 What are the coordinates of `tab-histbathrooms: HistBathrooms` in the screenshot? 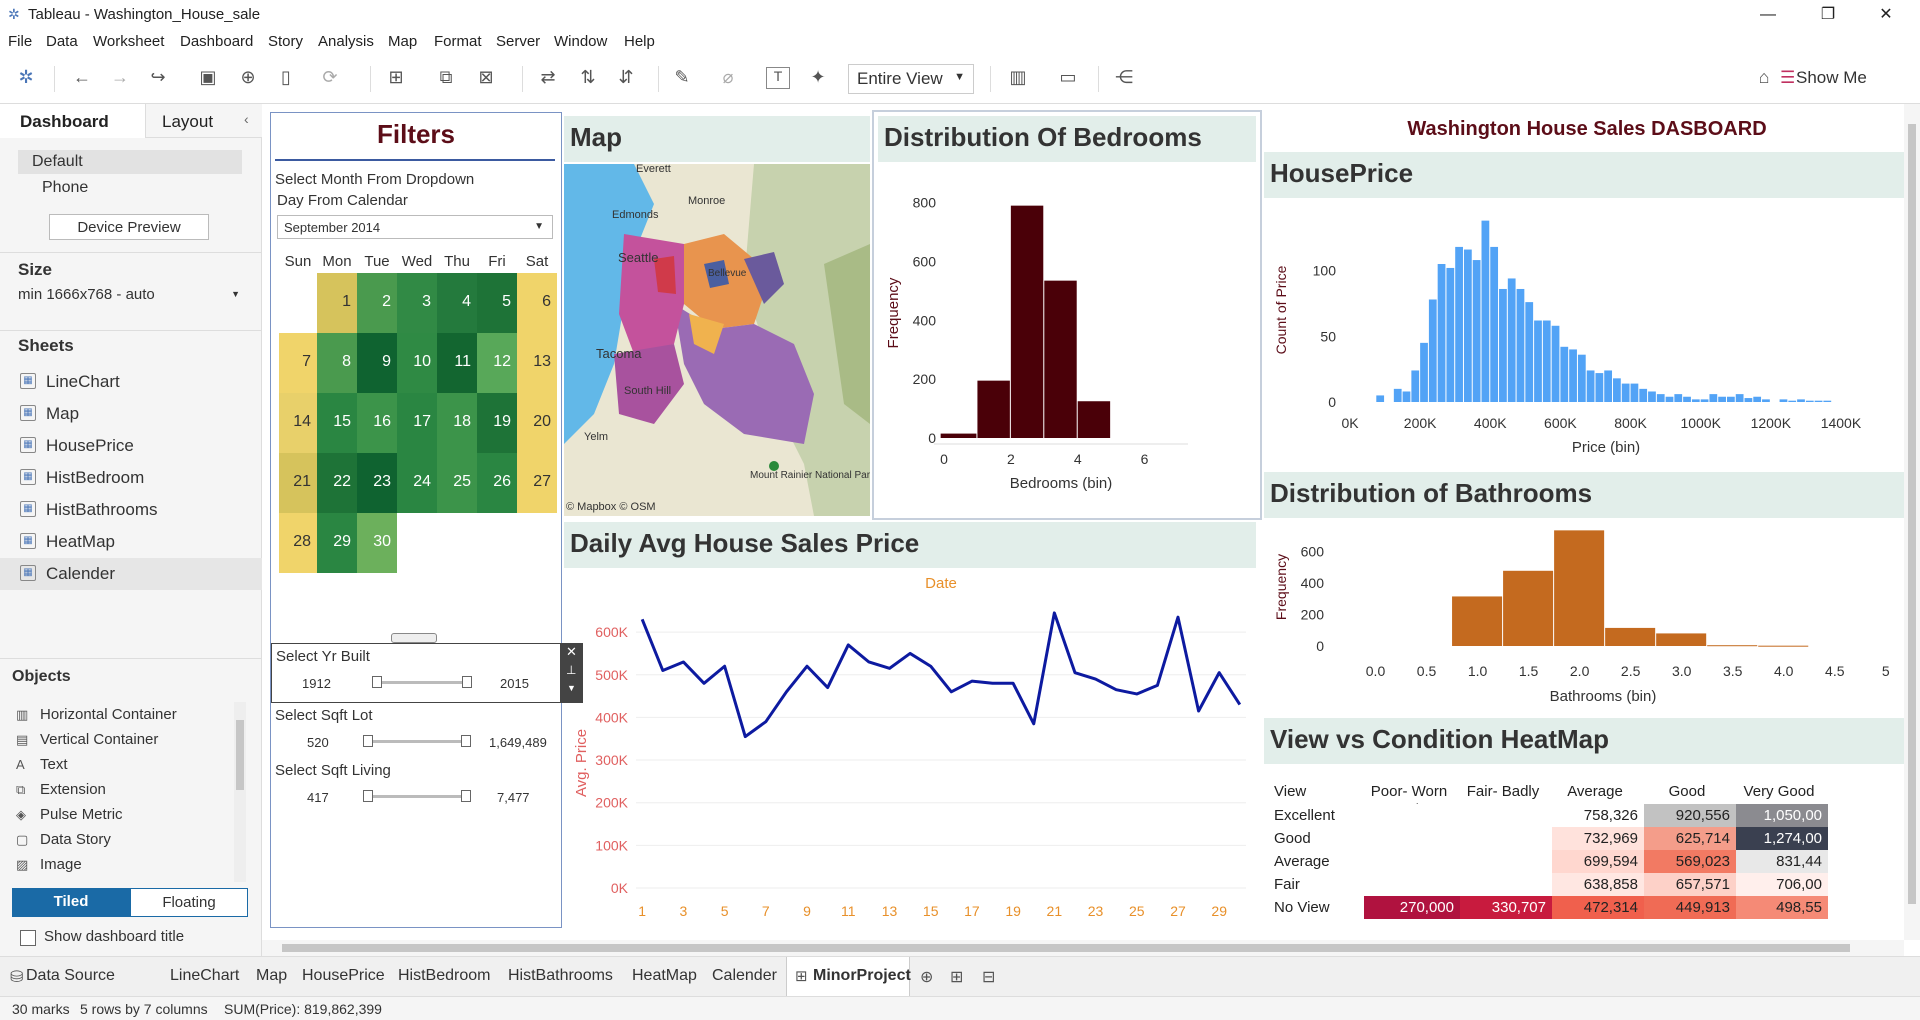 It's located at (560, 976).